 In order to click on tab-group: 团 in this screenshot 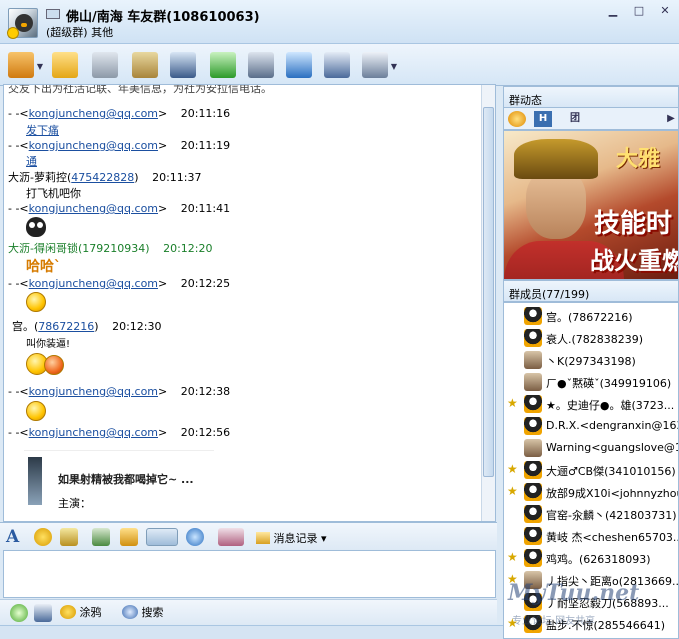, I will do `click(575, 119)`.